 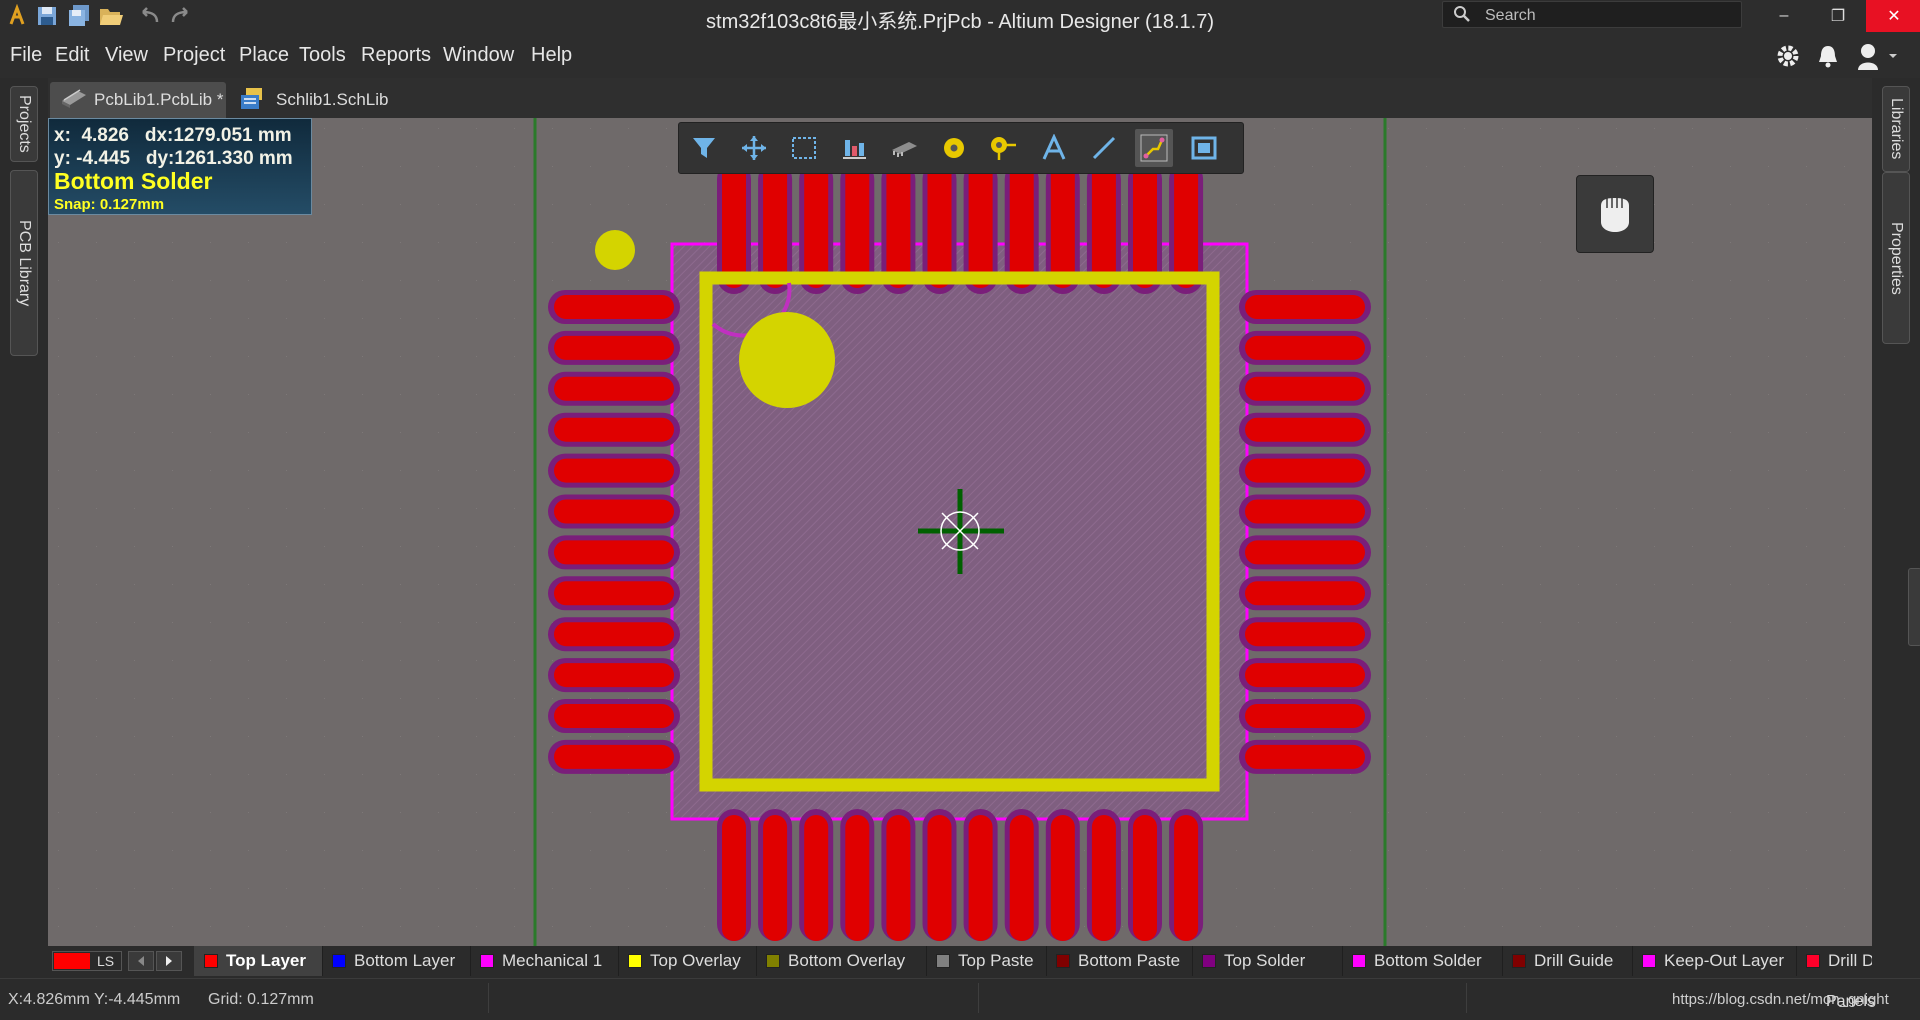 I want to click on menu-help: Help, so click(x=551, y=55).